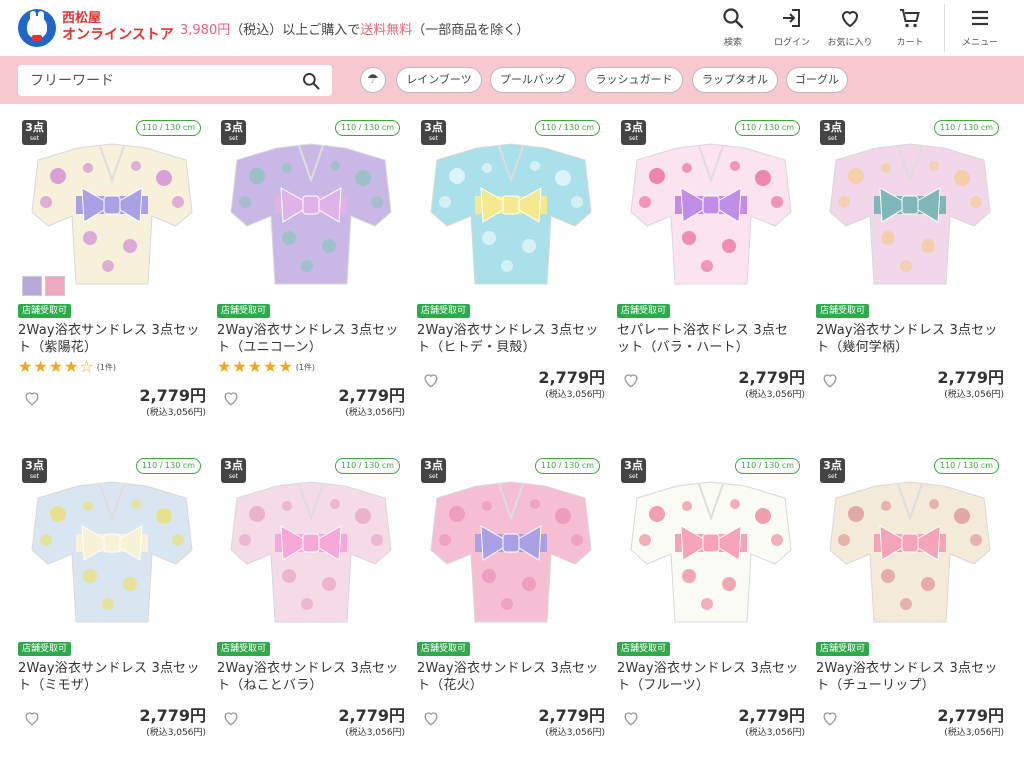 The width and height of the screenshot is (1024, 761). Describe the element at coordinates (112, 677) in the screenshot. I see `product-name: 2Way浴衣サンドレス 3点セッ ト（ミモザ）` at that location.